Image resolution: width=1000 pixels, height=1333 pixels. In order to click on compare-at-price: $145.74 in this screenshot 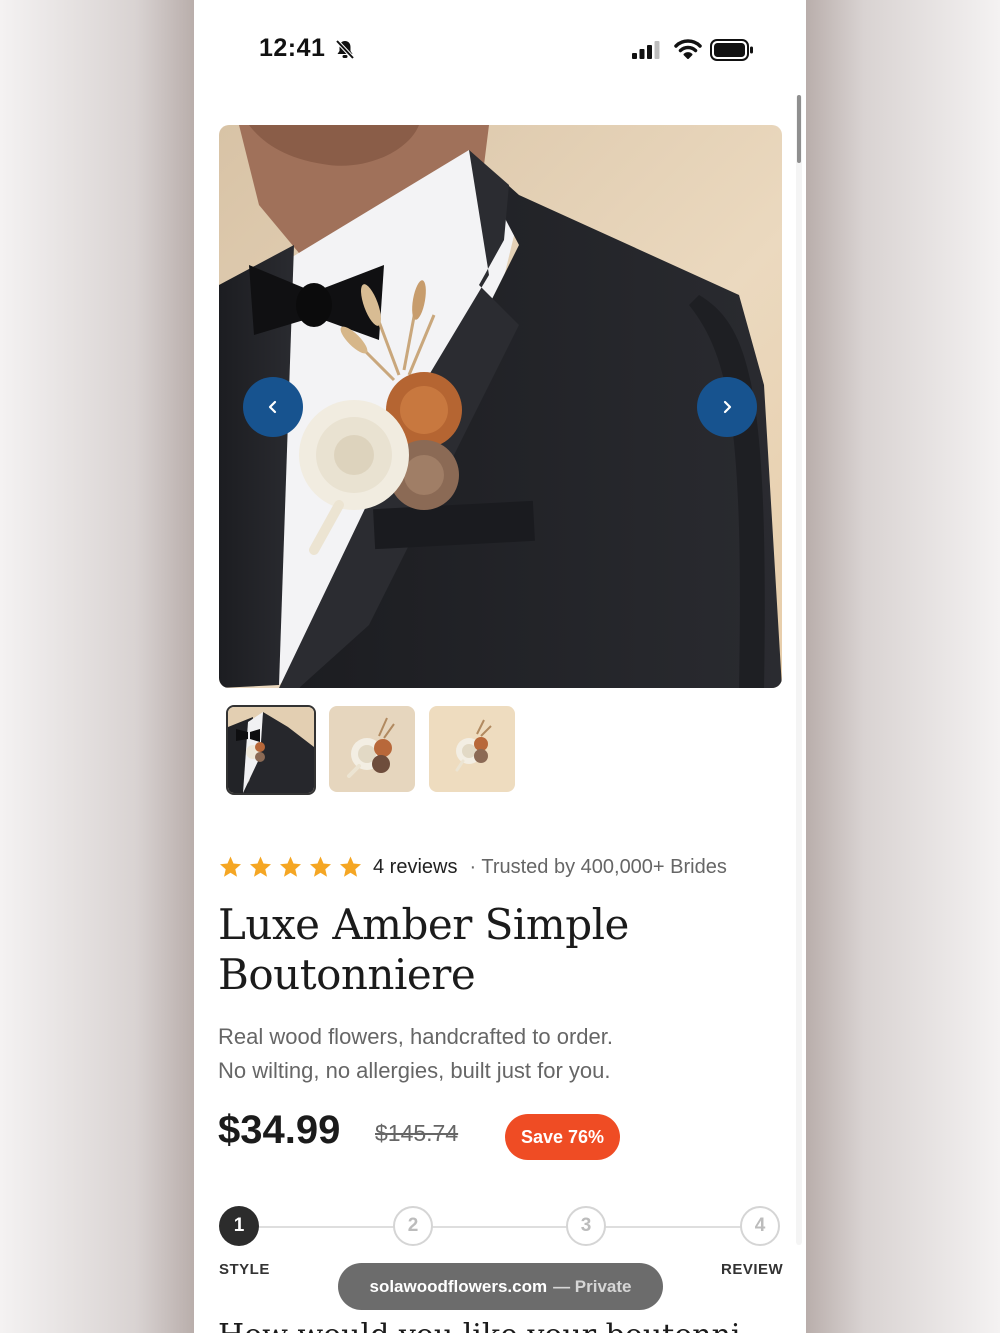, I will do `click(417, 1133)`.